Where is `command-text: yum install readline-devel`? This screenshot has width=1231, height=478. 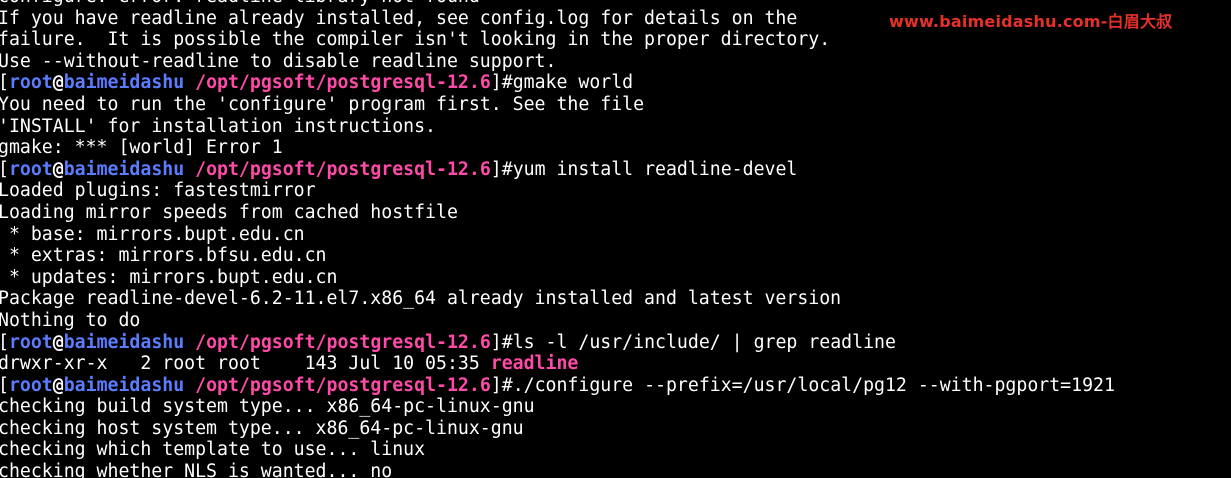
command-text: yum install readline-devel is located at coordinates (655, 169).